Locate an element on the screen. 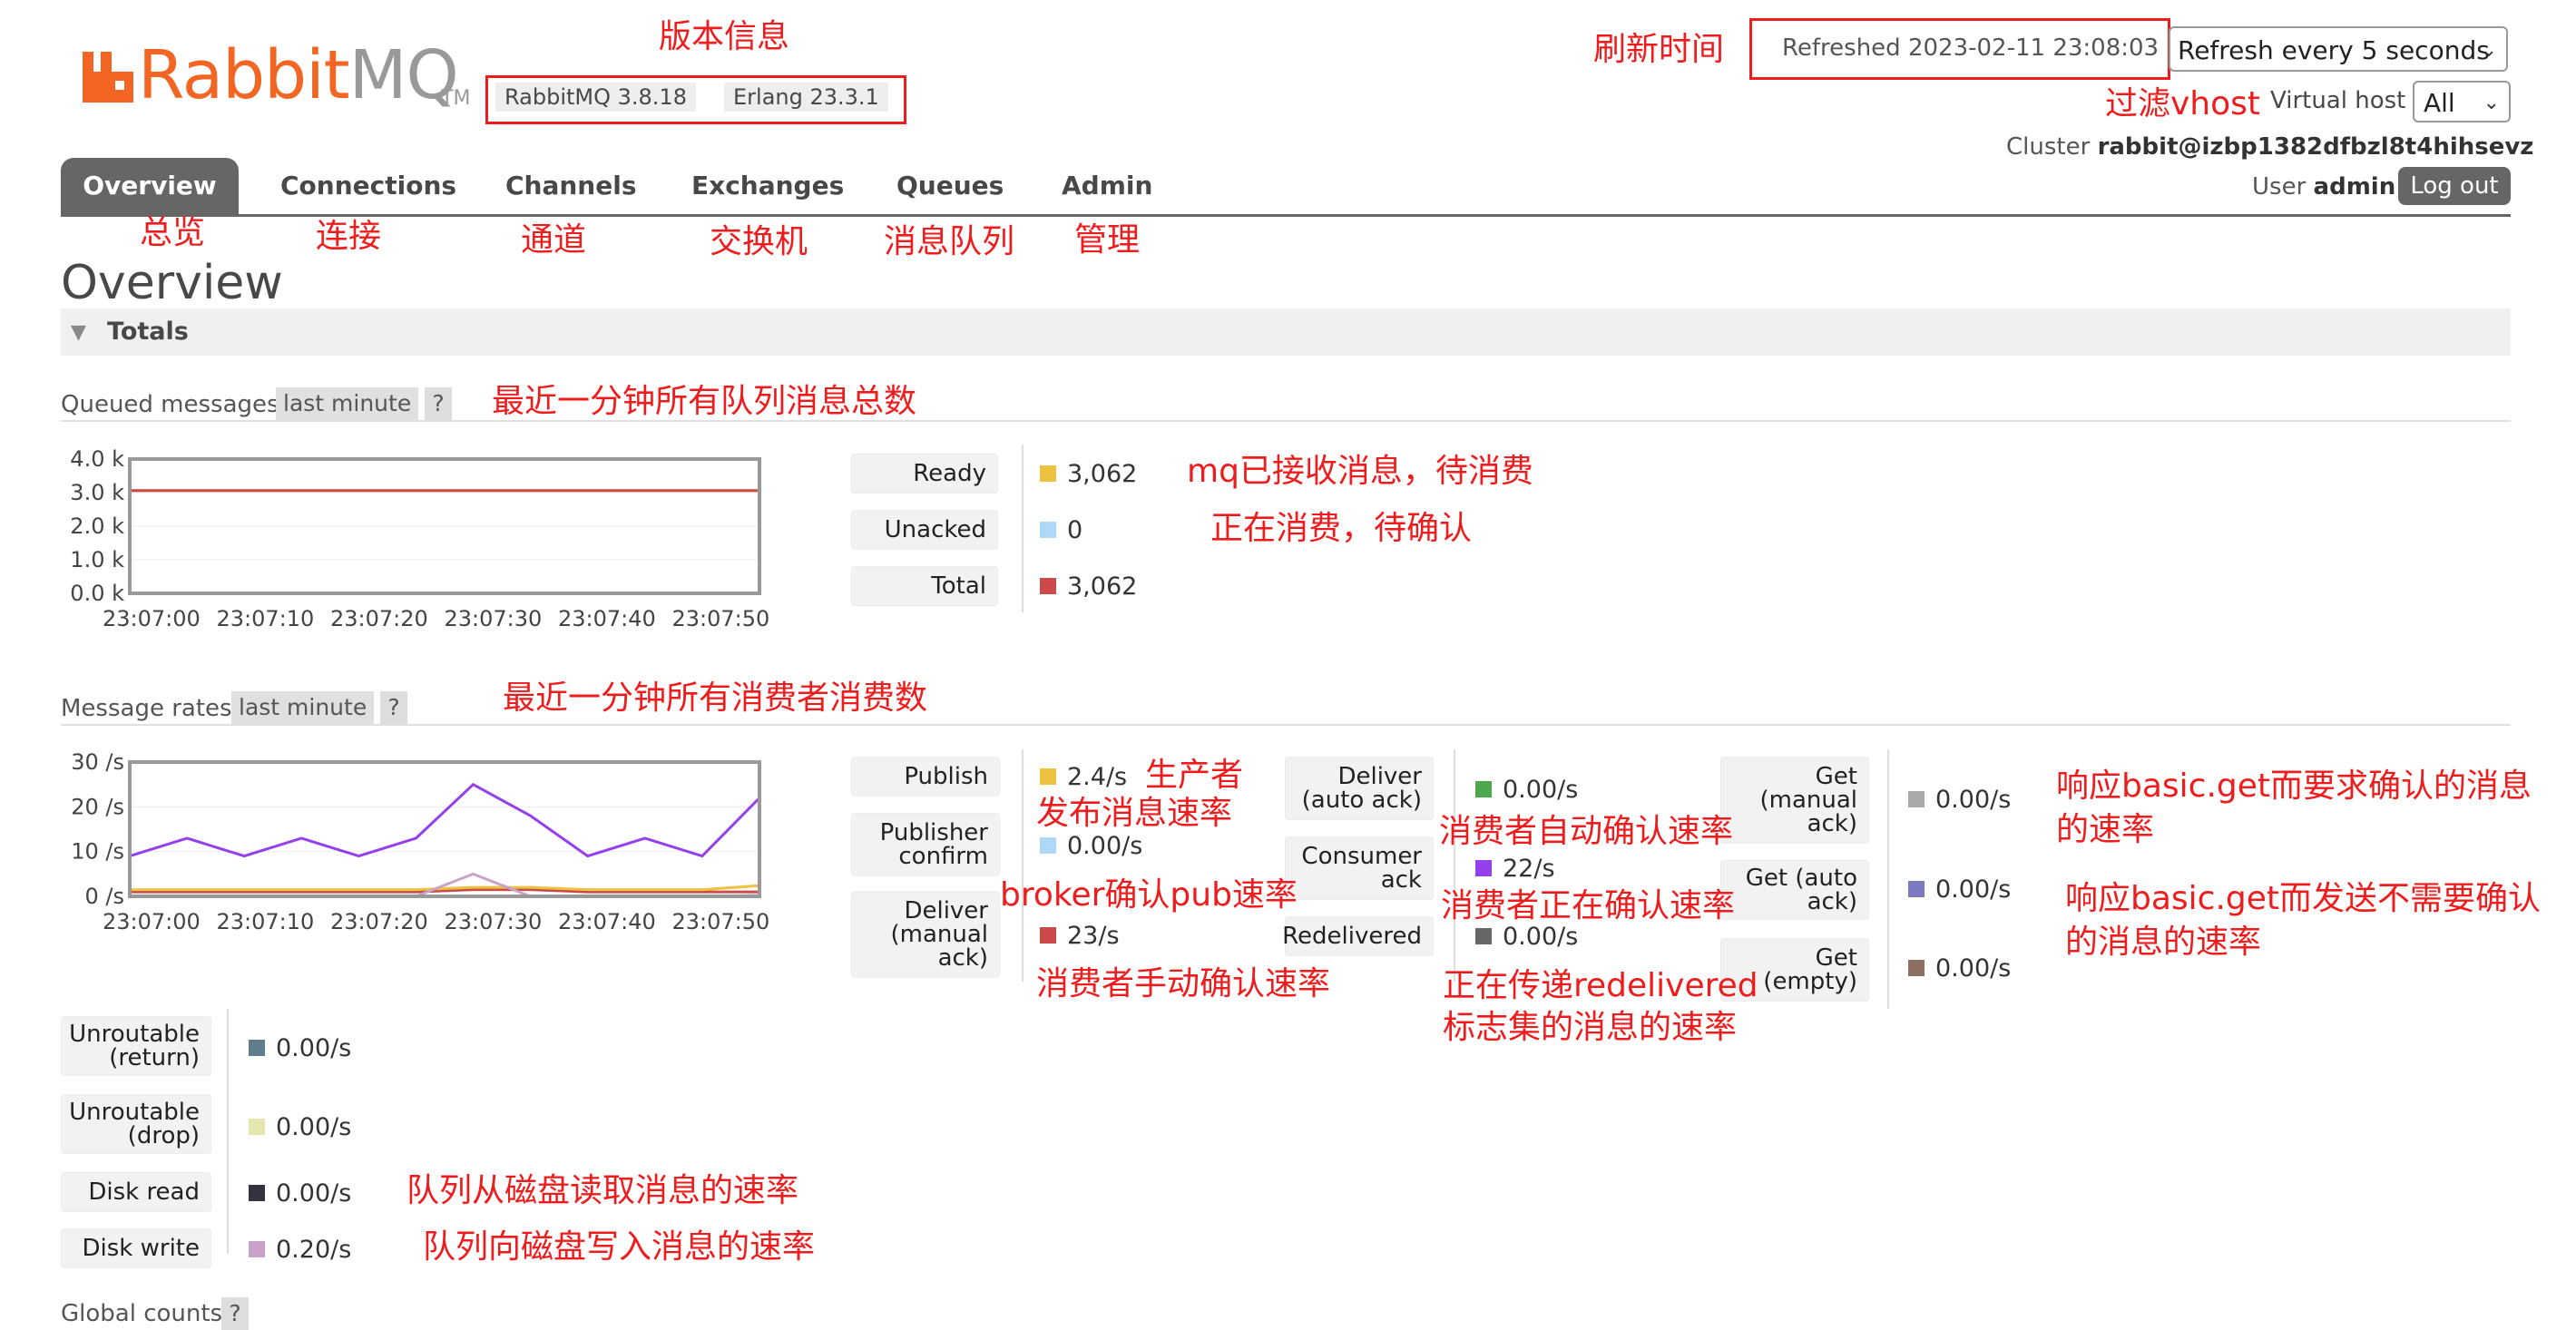 This screenshot has height=1330, width=2576. queued-help-button: ? is located at coordinates (438, 403).